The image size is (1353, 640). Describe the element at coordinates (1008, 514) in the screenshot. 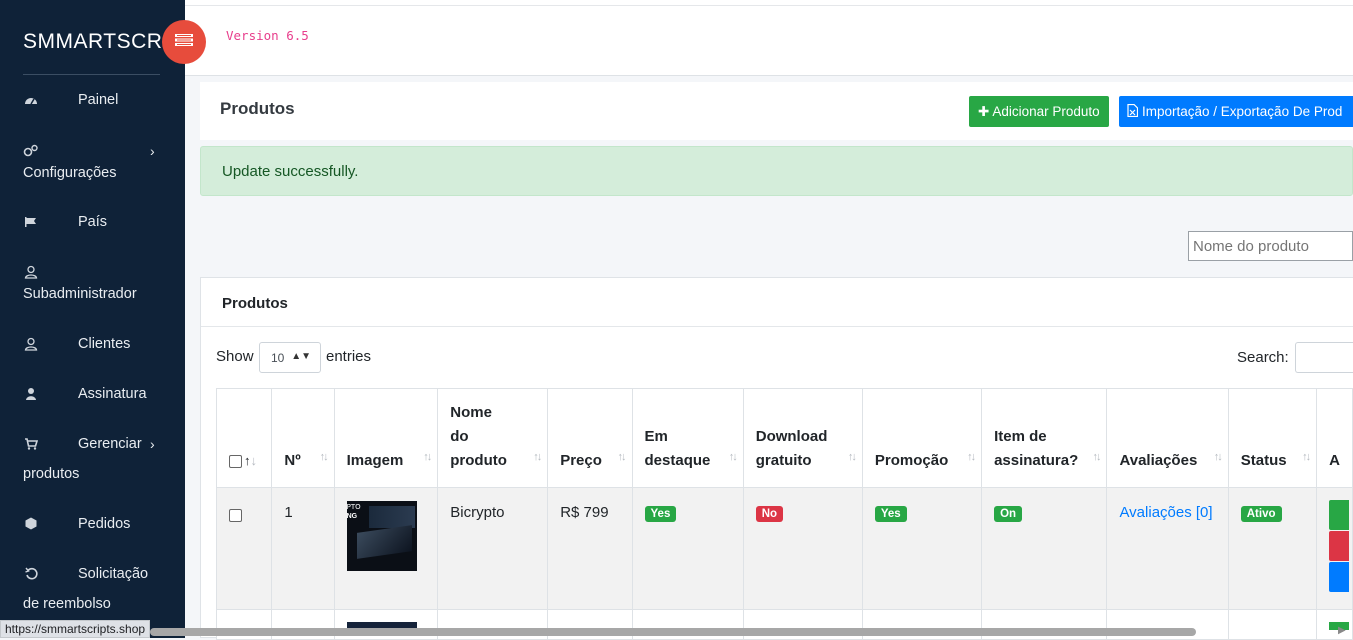

I see `subscription-badge: On` at that location.